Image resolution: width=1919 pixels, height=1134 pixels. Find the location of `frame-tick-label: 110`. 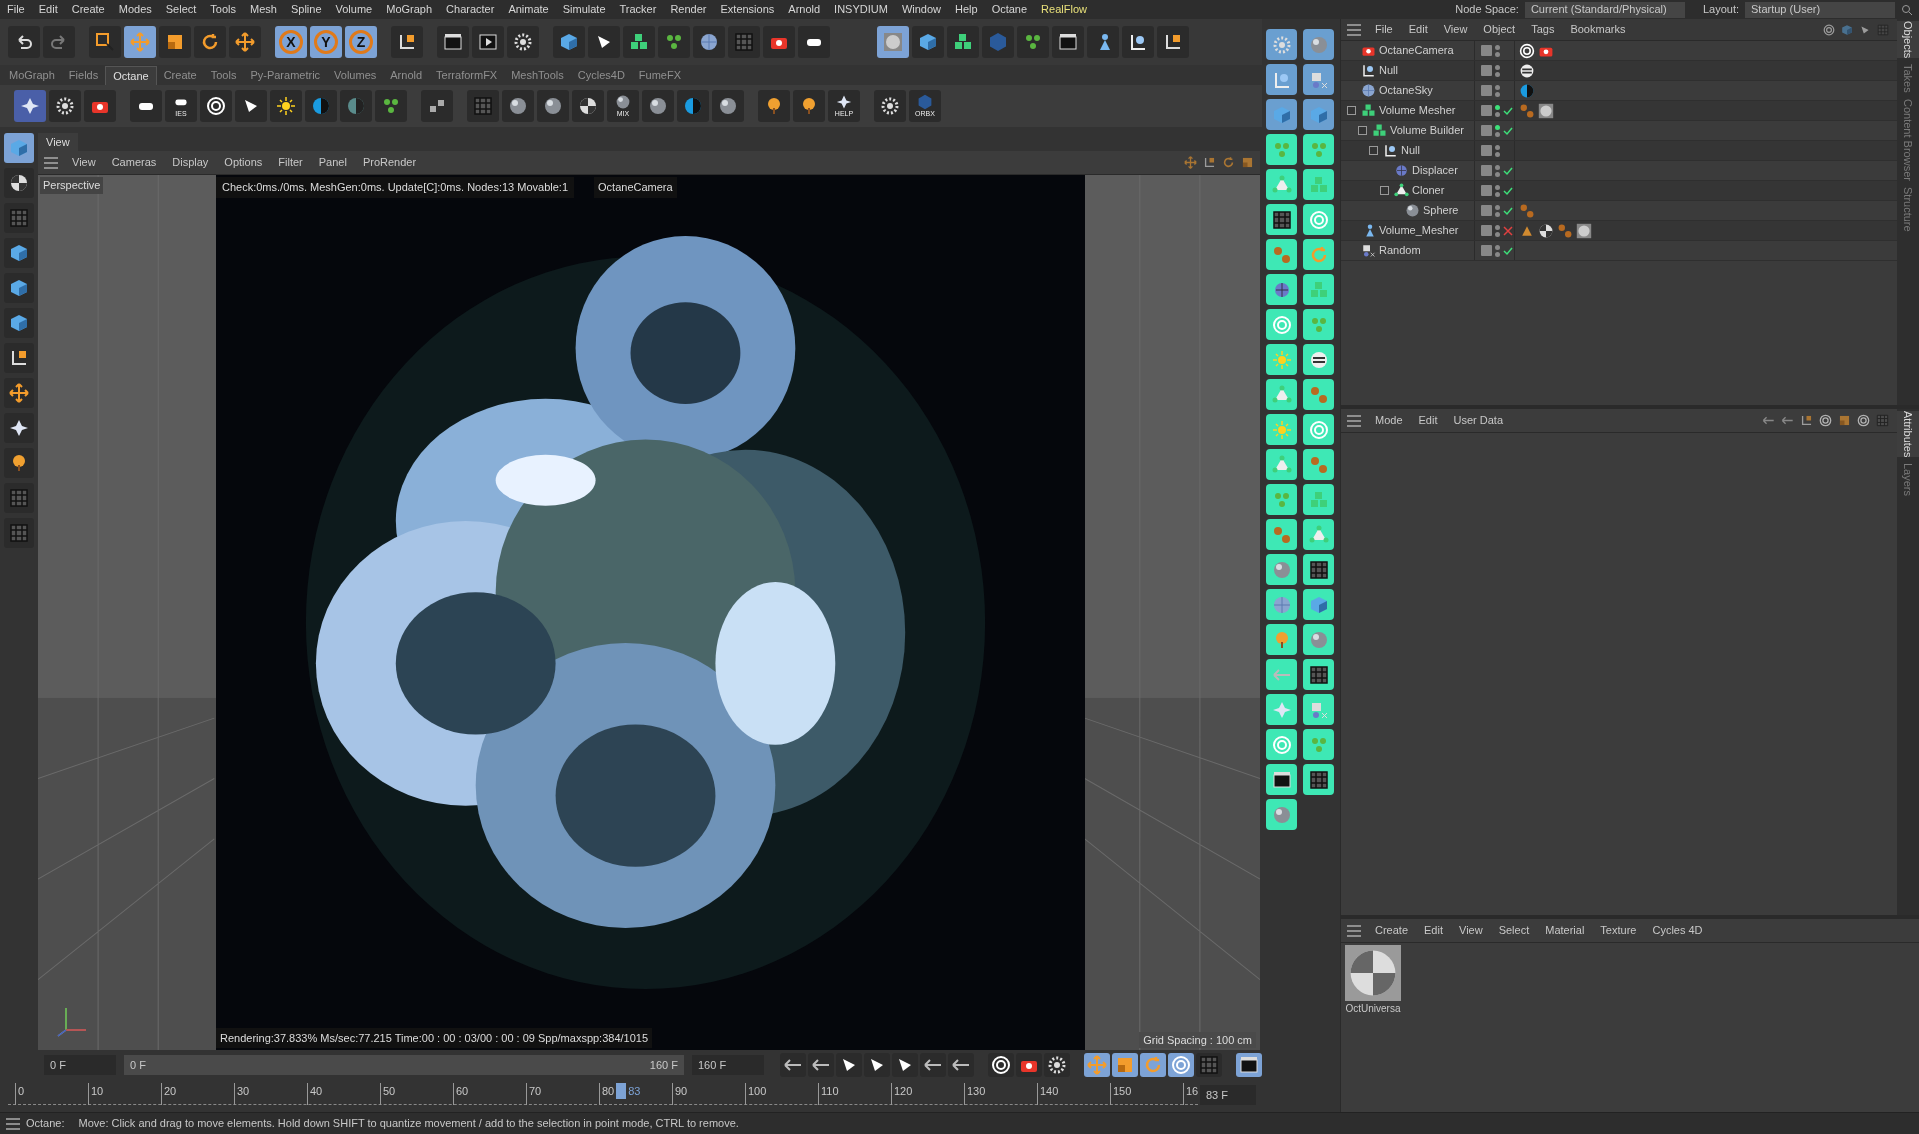

frame-tick-label: 110 is located at coordinates (828, 1094).